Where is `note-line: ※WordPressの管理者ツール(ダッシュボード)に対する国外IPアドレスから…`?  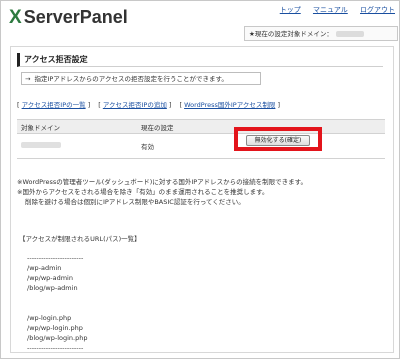 note-line: ※WordPressの管理者ツール(ダッシュボード)に対する国外IPアドレスから… is located at coordinates (162, 182).